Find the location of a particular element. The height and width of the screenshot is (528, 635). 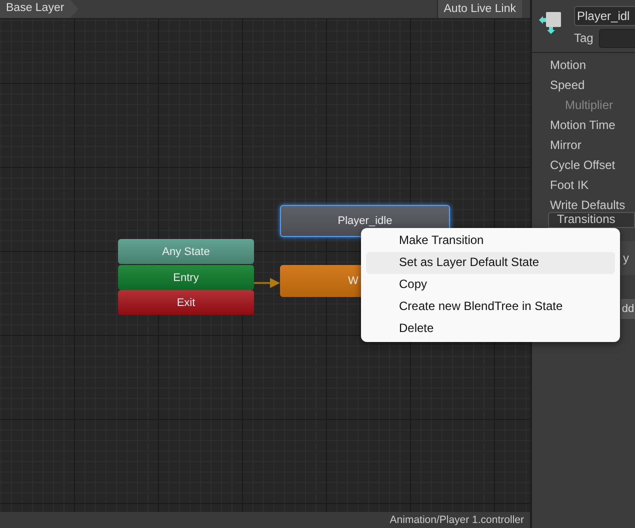

transitions-header: Transitions is located at coordinates (591, 220).